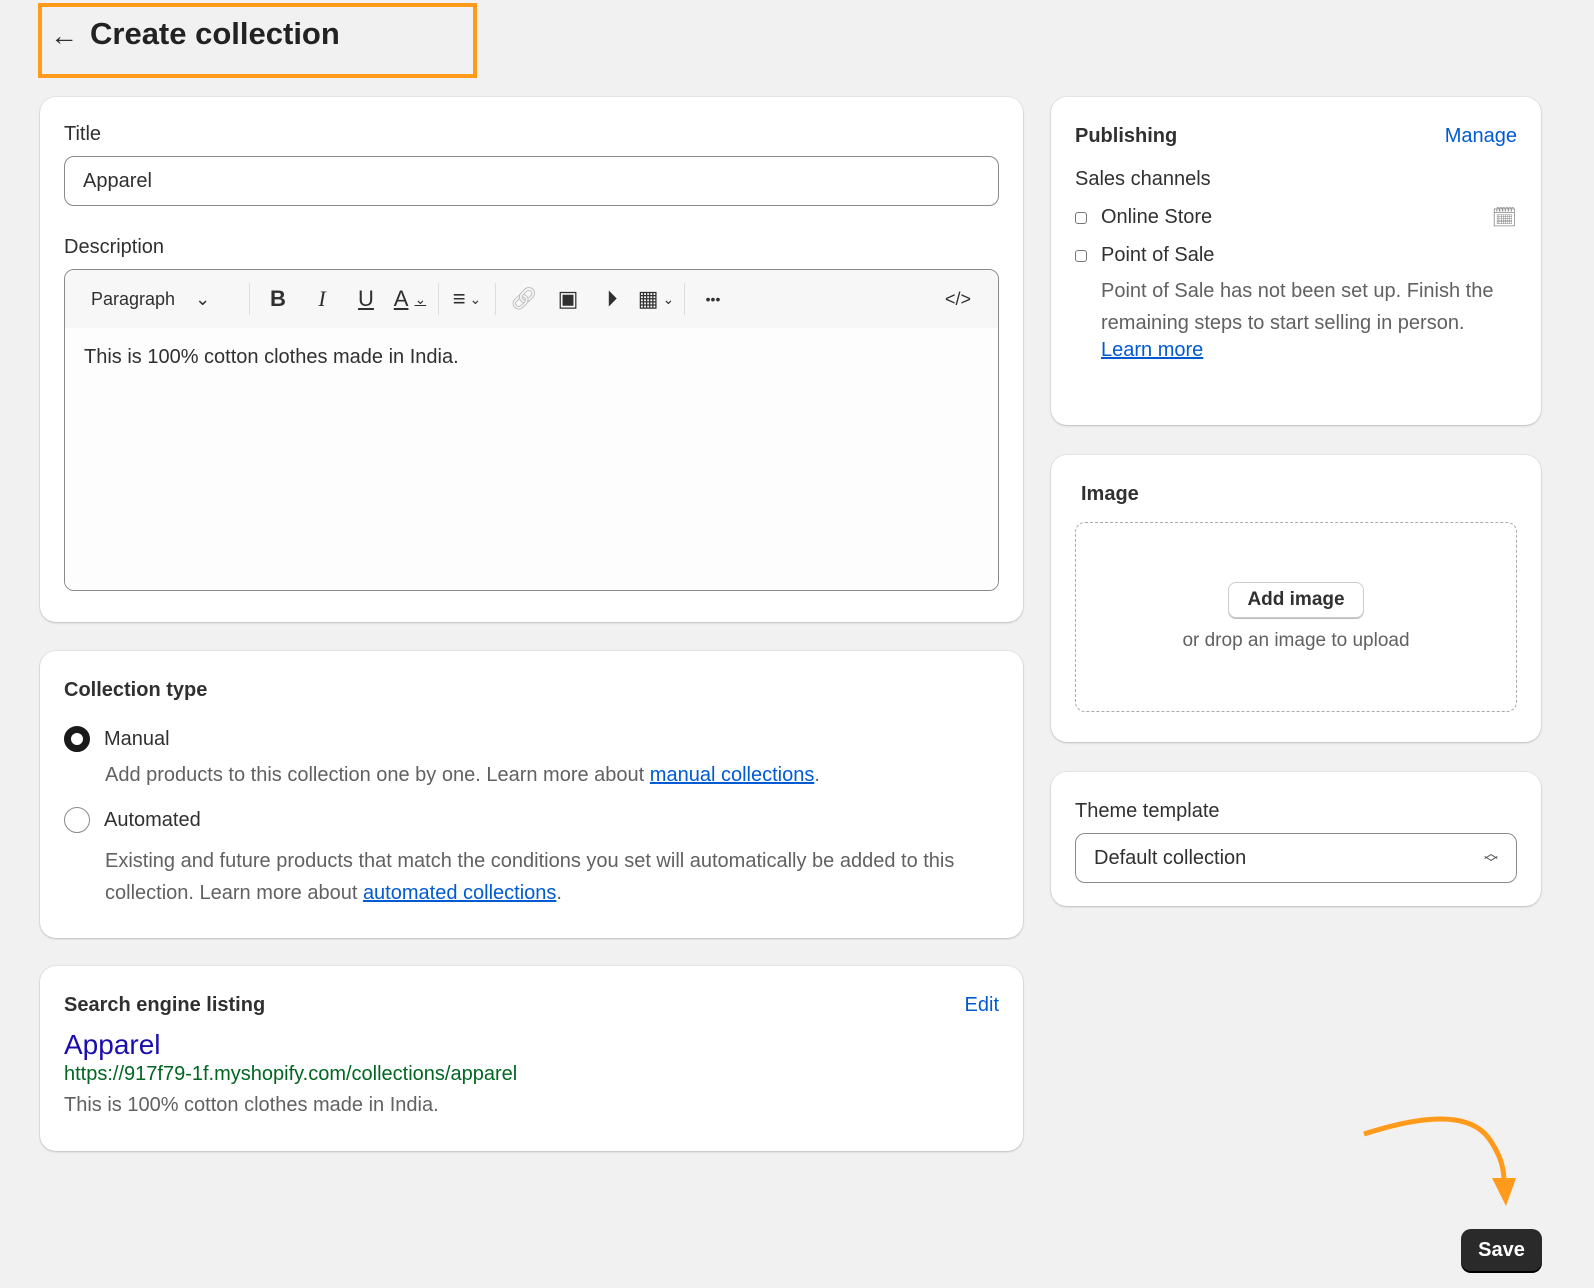  Describe the element at coordinates (136, 690) in the screenshot. I see `collection-type-heading: Collection type` at that location.